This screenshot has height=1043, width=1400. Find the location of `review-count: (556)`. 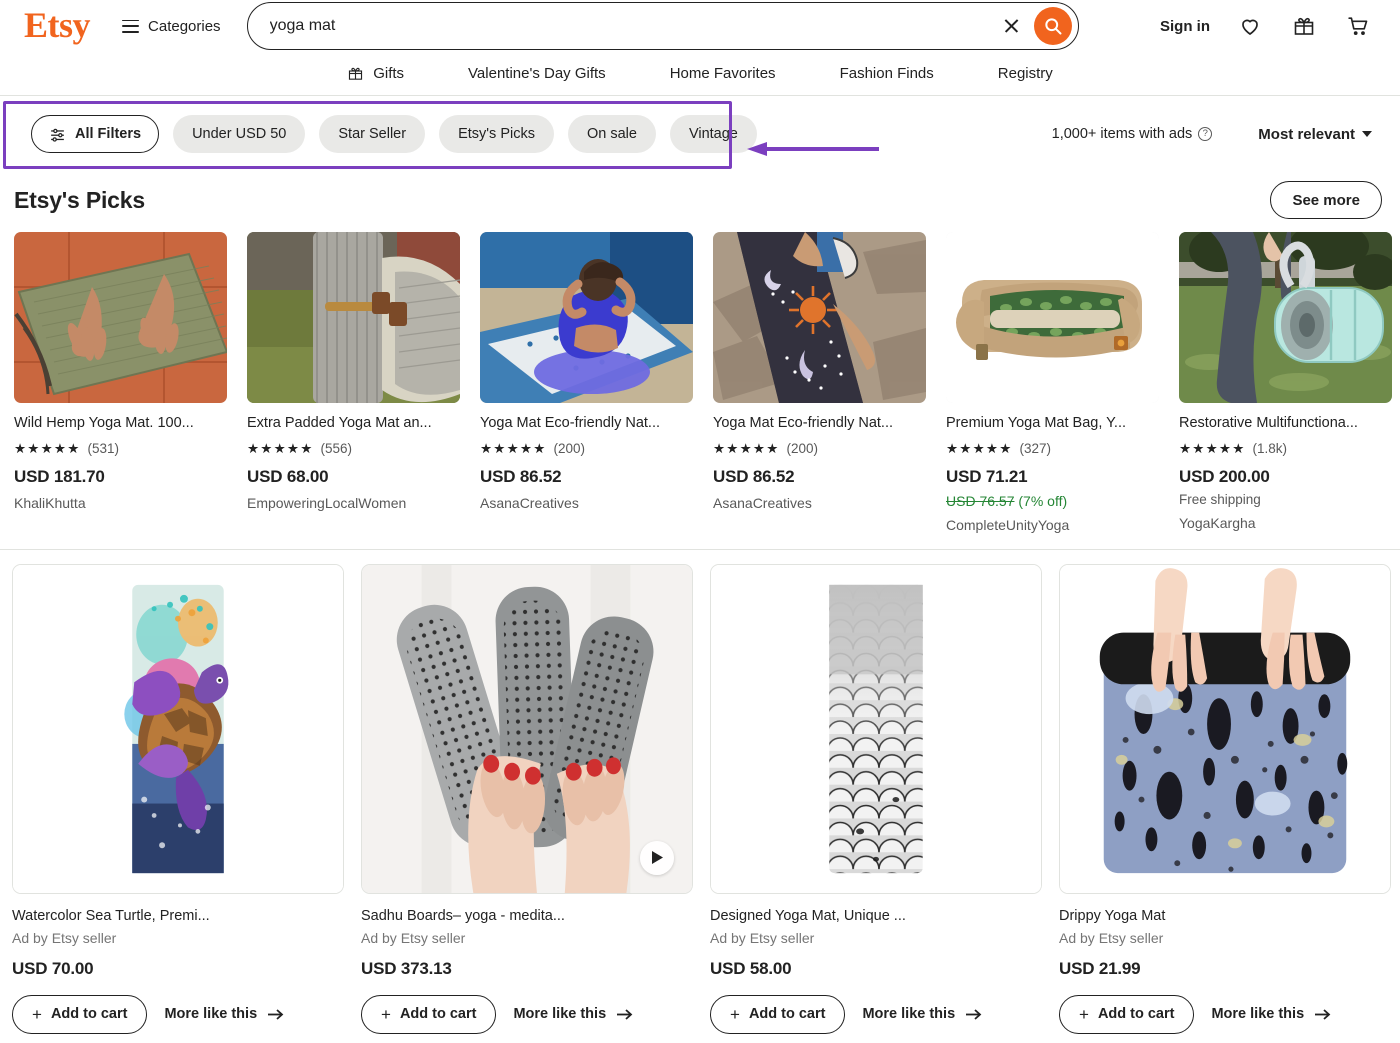

review-count: (556) is located at coordinates (336, 448).